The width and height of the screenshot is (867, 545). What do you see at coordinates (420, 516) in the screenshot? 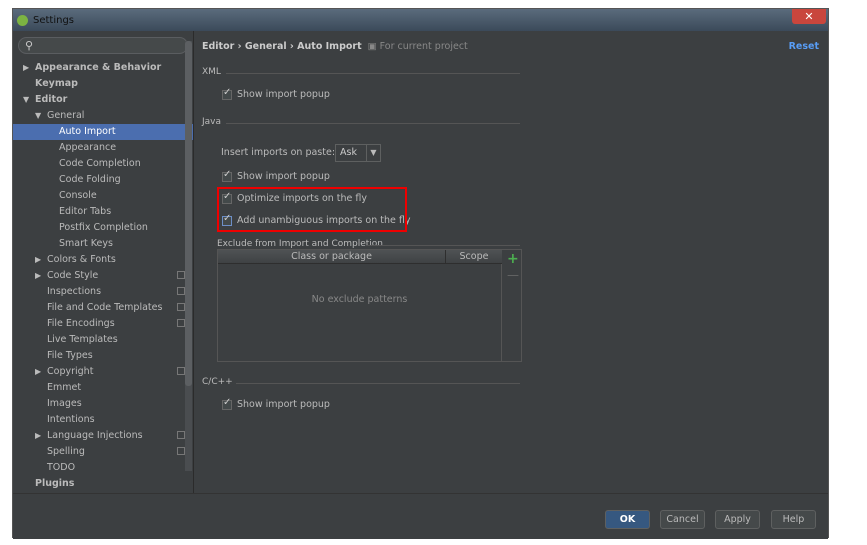
I see `dialog-footer: OK Cancel Apply Help` at bounding box center [420, 516].